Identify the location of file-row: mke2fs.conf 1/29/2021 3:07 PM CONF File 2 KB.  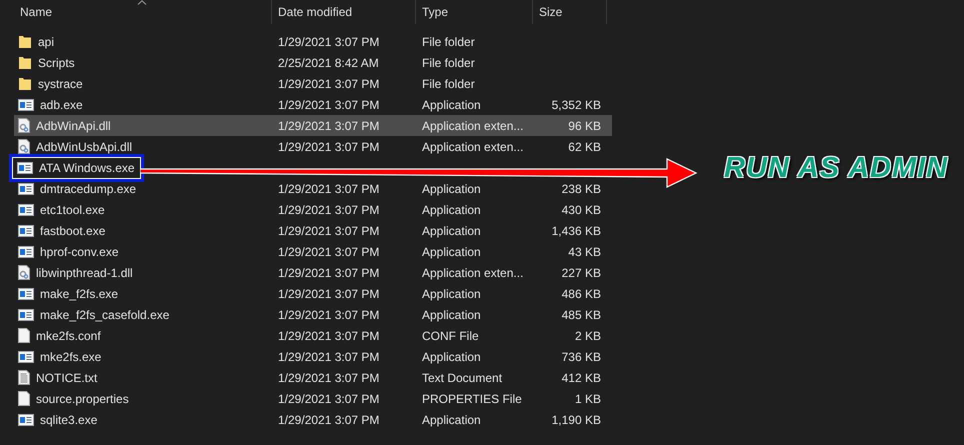
(313, 335).